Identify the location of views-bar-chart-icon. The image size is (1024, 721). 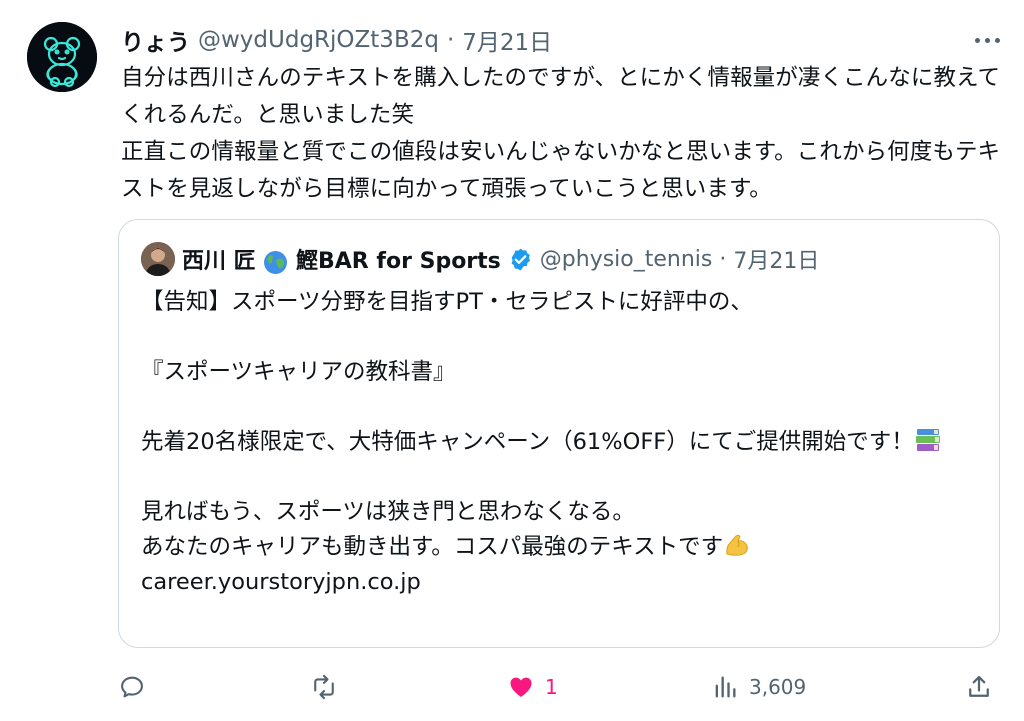
(725, 687).